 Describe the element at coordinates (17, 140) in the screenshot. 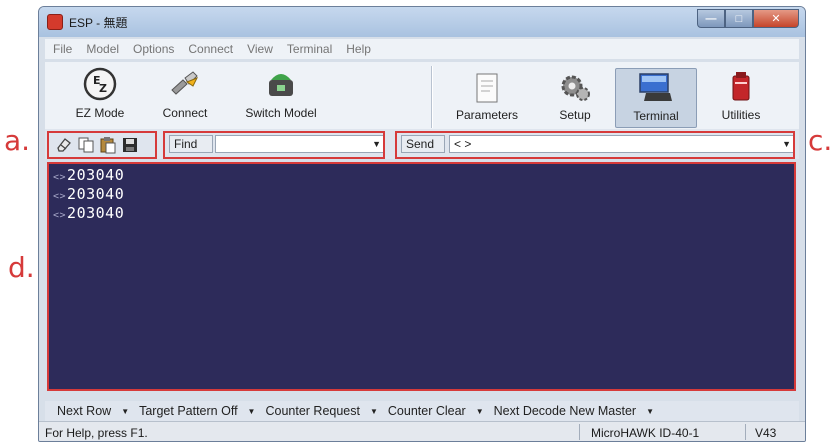

I see `callout-a: a.` at that location.